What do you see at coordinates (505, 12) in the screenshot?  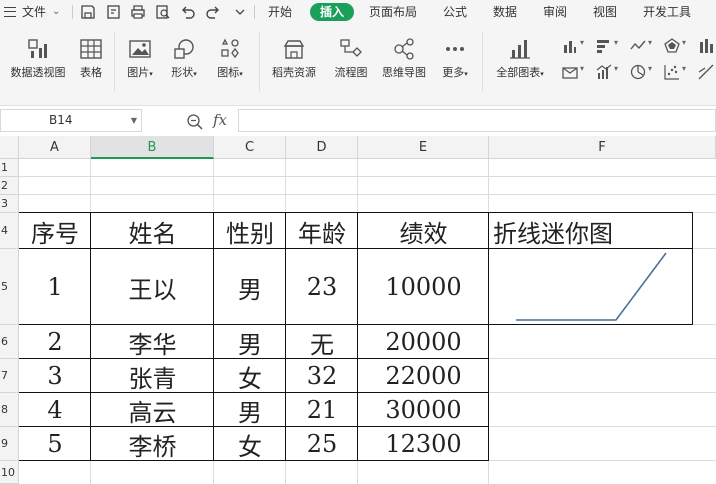 I see `tab-data: 数据` at bounding box center [505, 12].